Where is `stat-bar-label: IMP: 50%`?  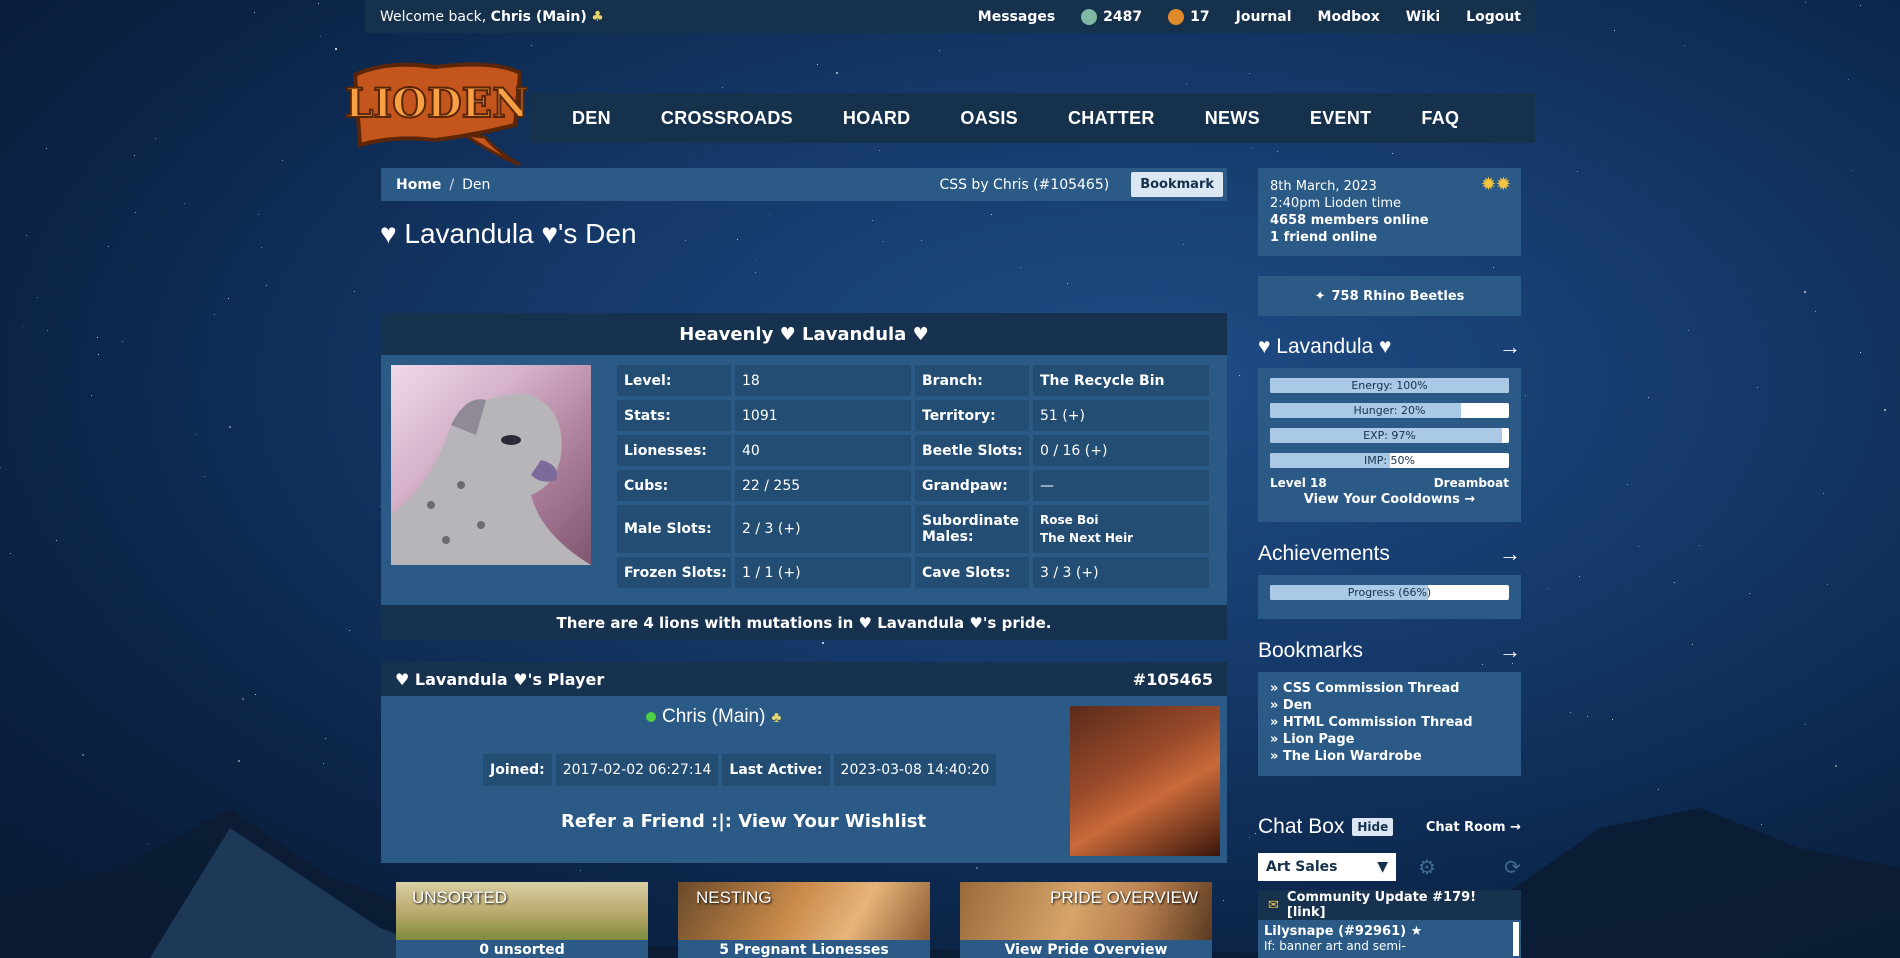
stat-bar-label: IMP: 50% is located at coordinates (1389, 460).